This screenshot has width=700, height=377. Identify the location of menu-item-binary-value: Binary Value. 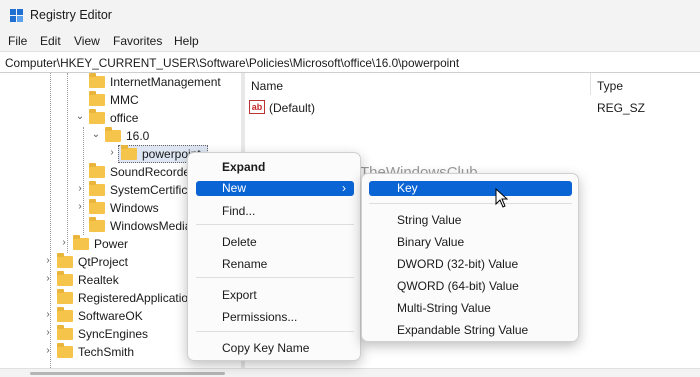
(430, 242).